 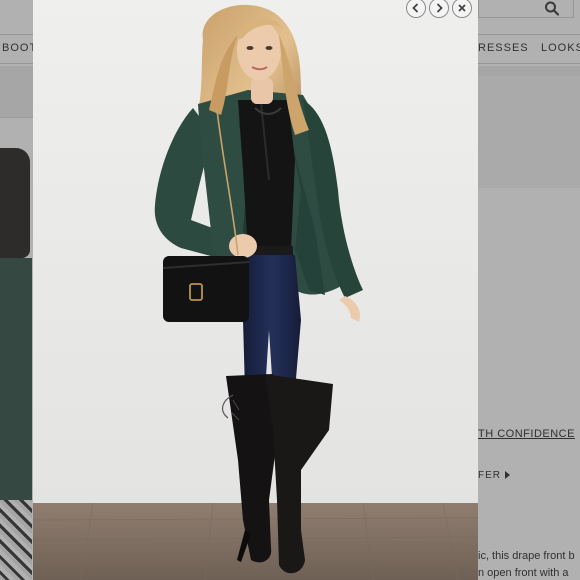 What do you see at coordinates (439, 8) in the screenshot?
I see `chevron-right-icon` at bounding box center [439, 8].